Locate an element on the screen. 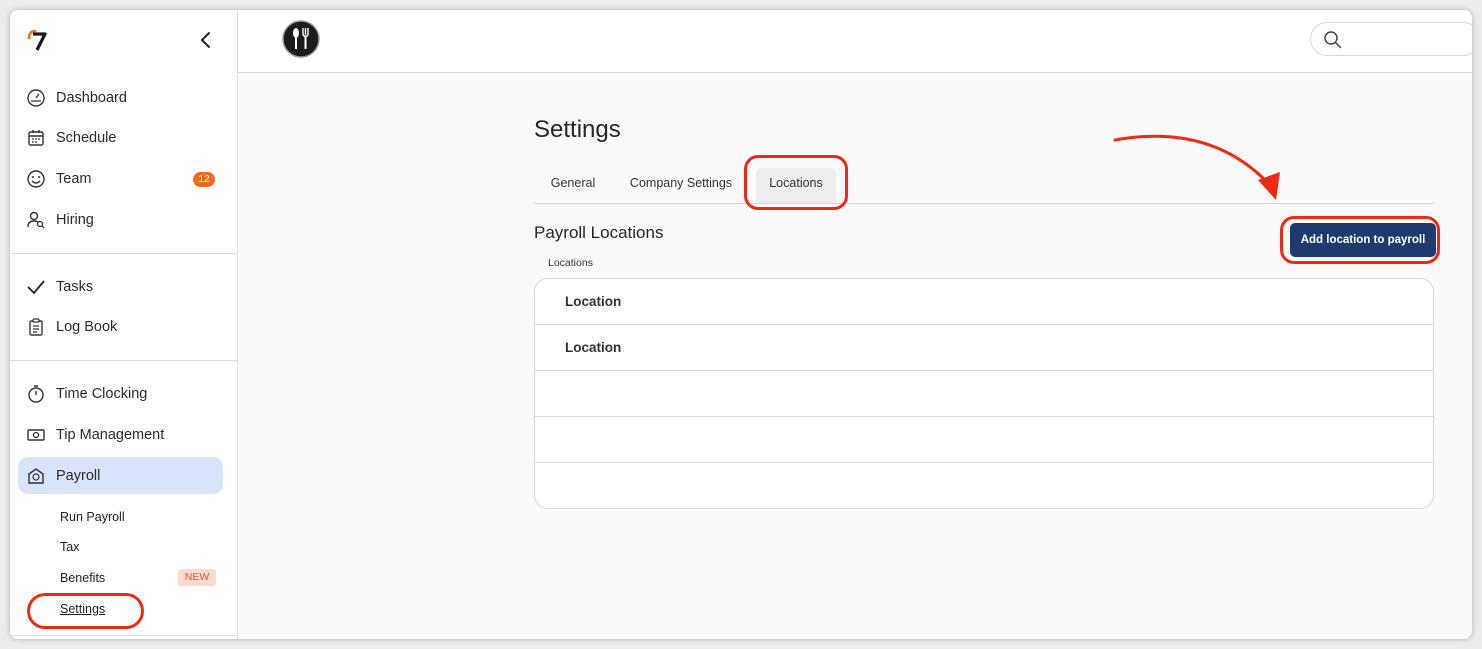 This screenshot has width=1482, height=649. page-title: Settings is located at coordinates (577, 129).